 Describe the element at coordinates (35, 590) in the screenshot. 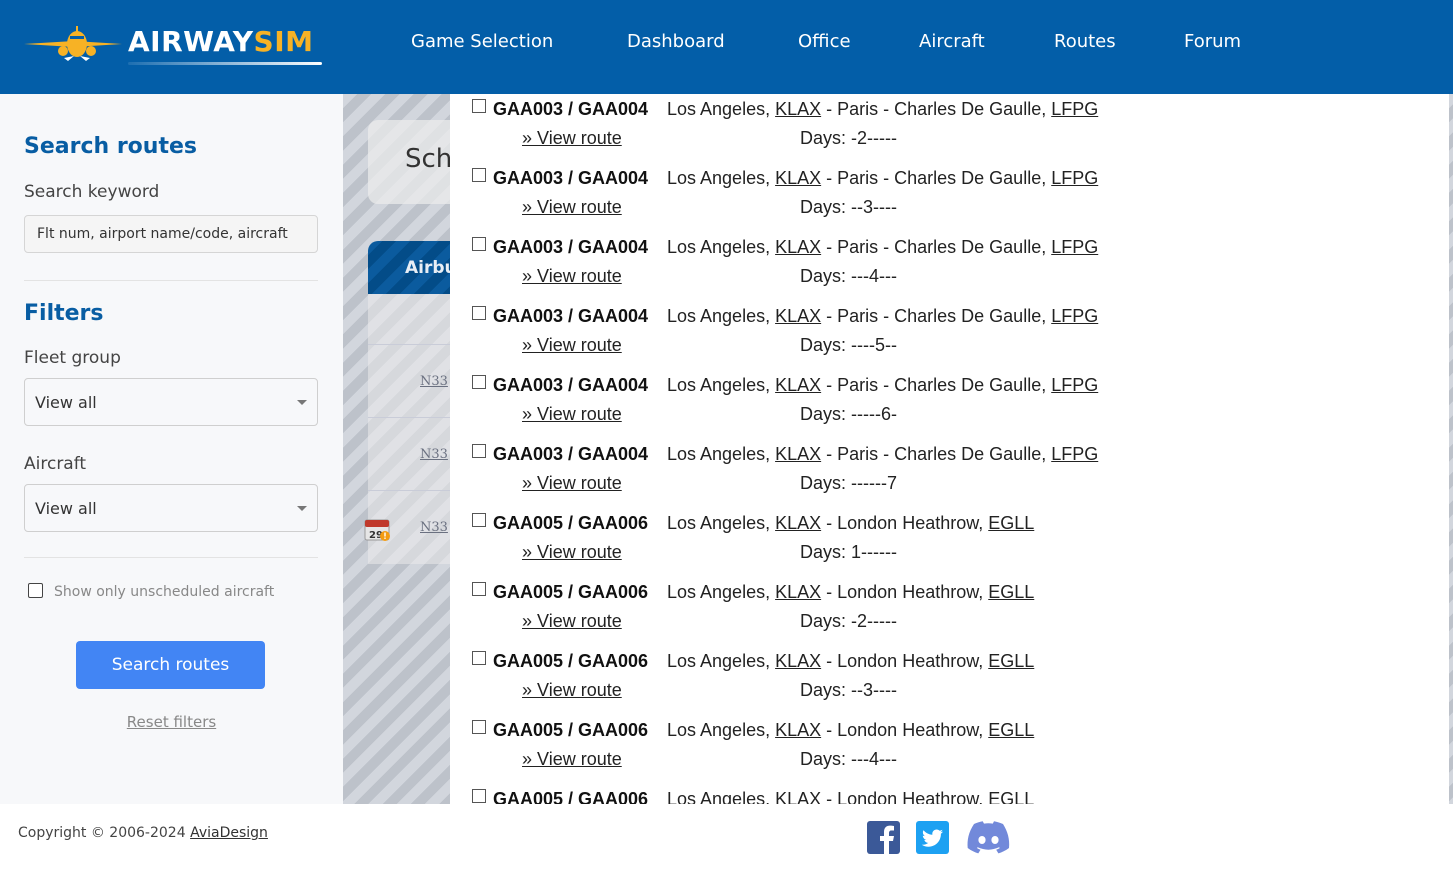

I see `unscheduled-aircraft-checkbox` at that location.